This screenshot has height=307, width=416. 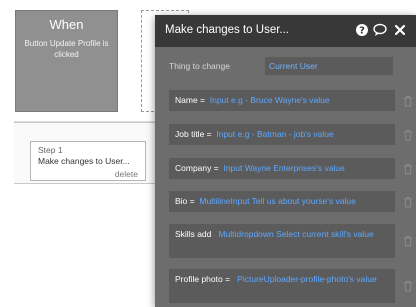 What do you see at coordinates (193, 234) in the screenshot?
I see `field-label: Skills add` at bounding box center [193, 234].